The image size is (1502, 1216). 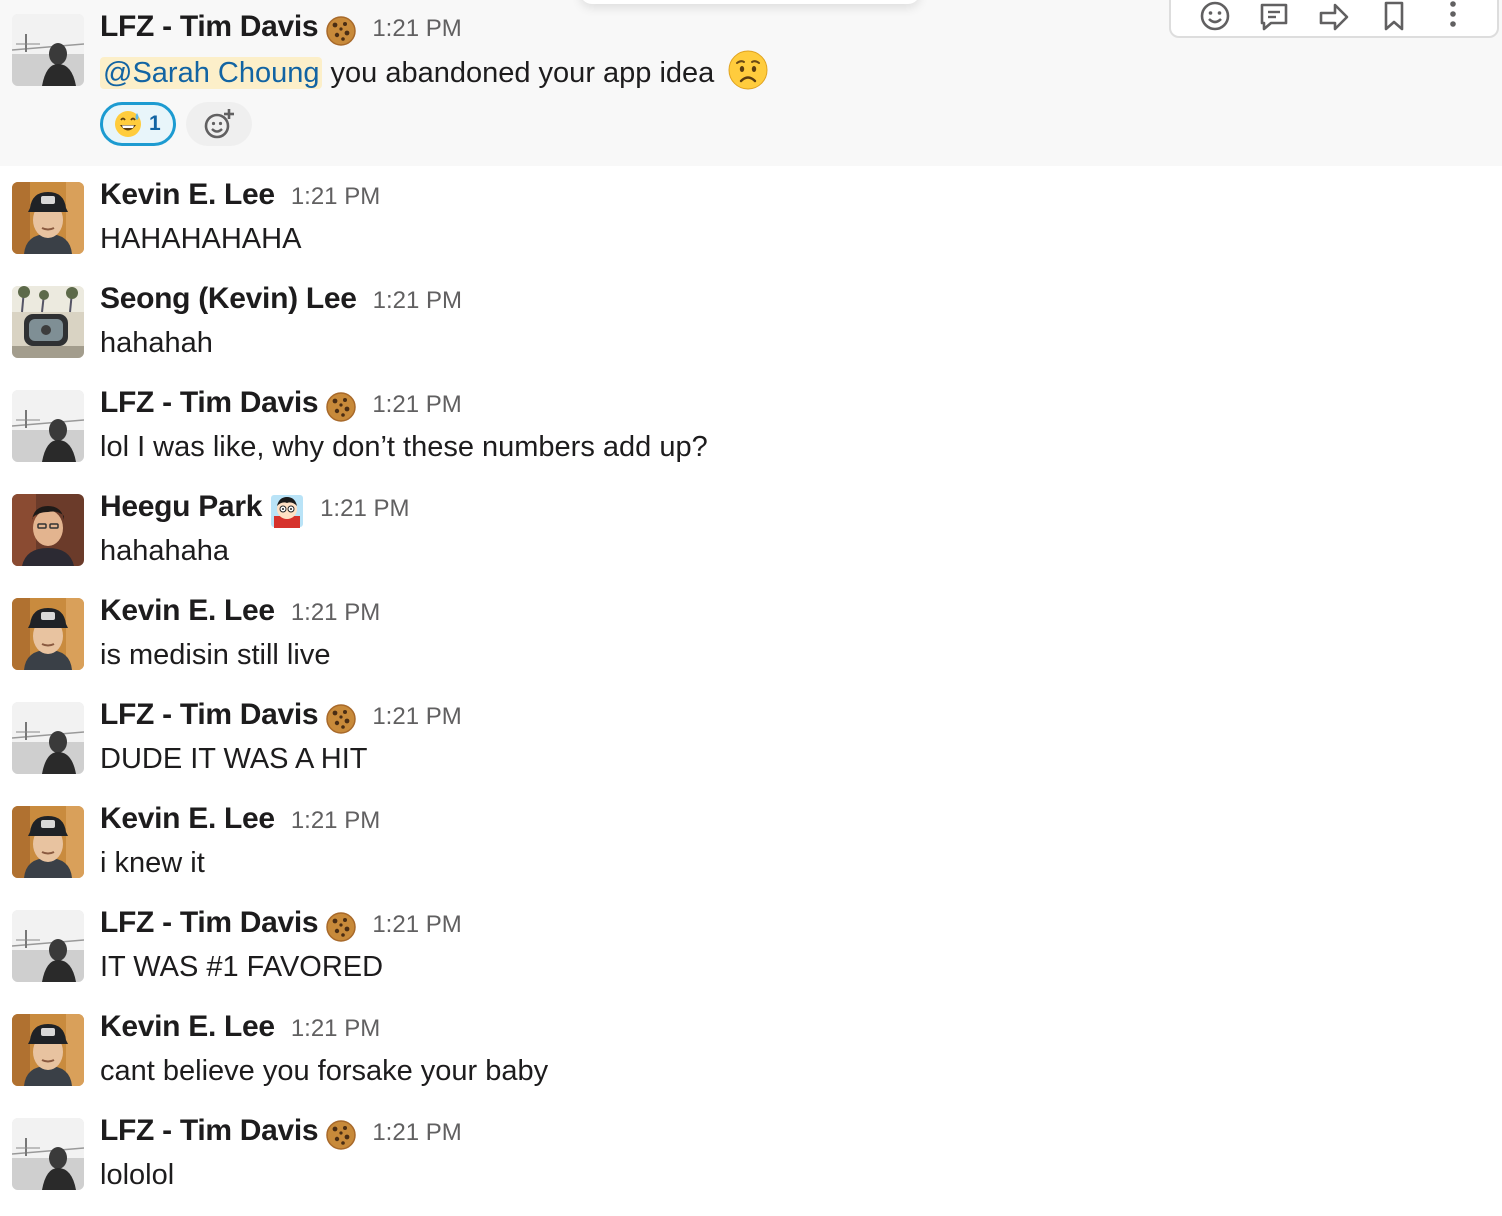 I want to click on message-text: hahahaha, so click(x=165, y=551).